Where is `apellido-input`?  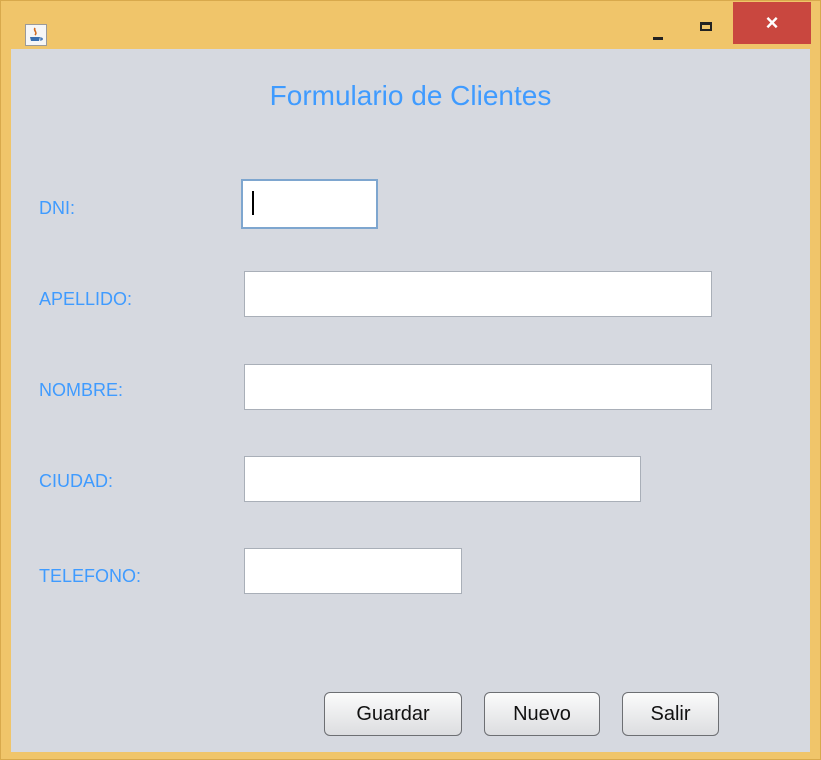 apellido-input is located at coordinates (478, 294).